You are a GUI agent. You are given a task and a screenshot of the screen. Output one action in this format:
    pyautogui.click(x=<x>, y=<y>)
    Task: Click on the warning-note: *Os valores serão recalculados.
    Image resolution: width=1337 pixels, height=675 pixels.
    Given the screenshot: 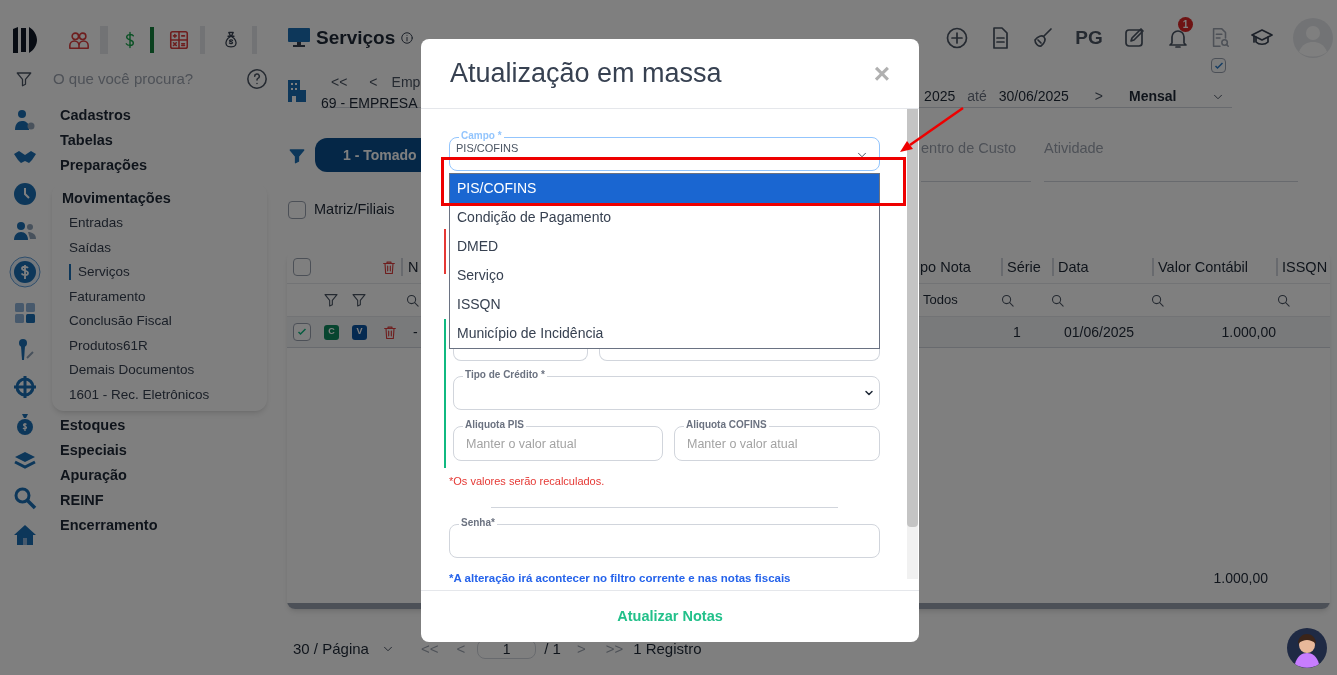 What is the action you would take?
    pyautogui.click(x=527, y=481)
    